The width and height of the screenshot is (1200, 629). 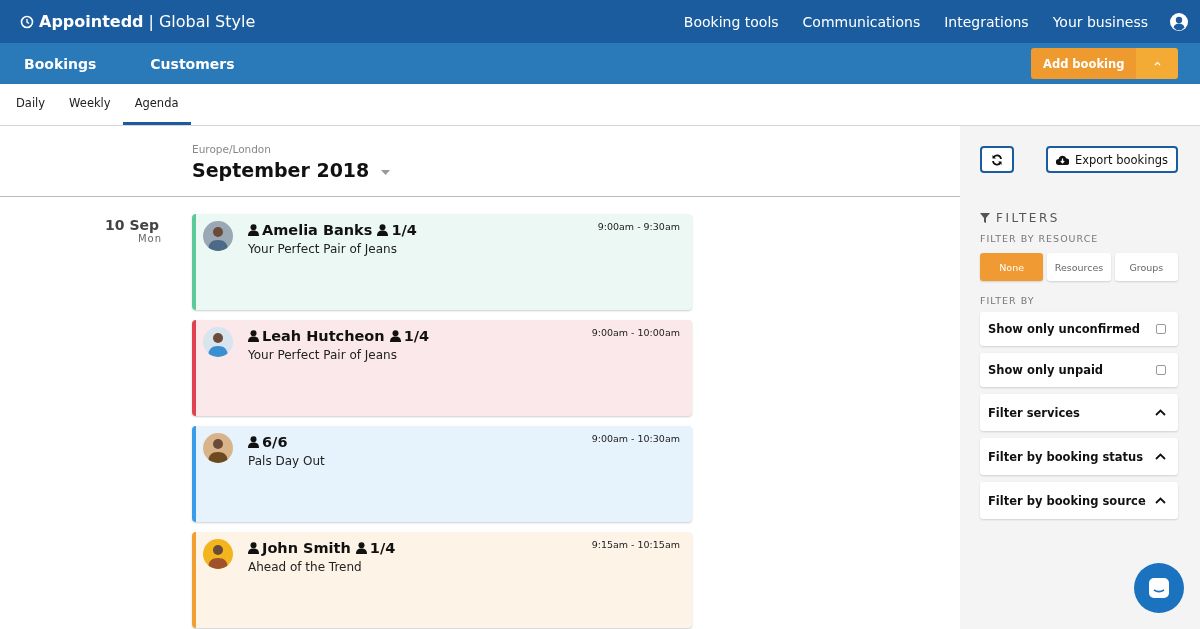 I want to click on business-name: Global Style, so click(x=207, y=21).